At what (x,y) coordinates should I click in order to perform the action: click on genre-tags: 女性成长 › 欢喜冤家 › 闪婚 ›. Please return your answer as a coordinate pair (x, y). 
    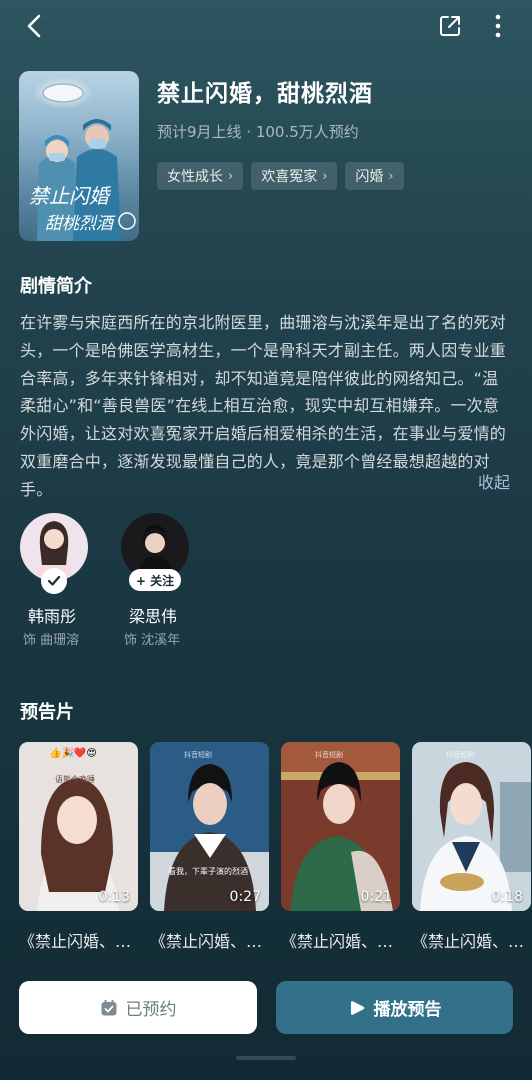
    Looking at the image, I should click on (280, 176).